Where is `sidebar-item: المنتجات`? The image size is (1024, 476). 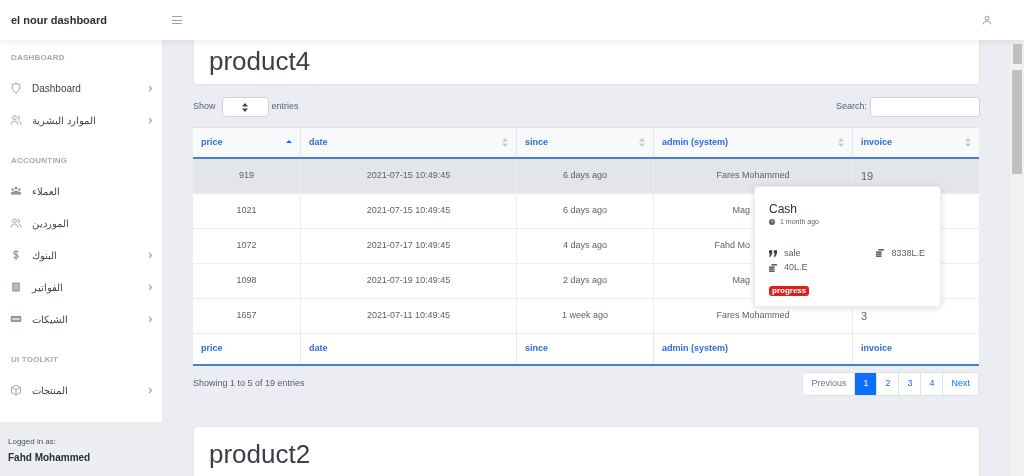 sidebar-item: المنتجات is located at coordinates (81, 390).